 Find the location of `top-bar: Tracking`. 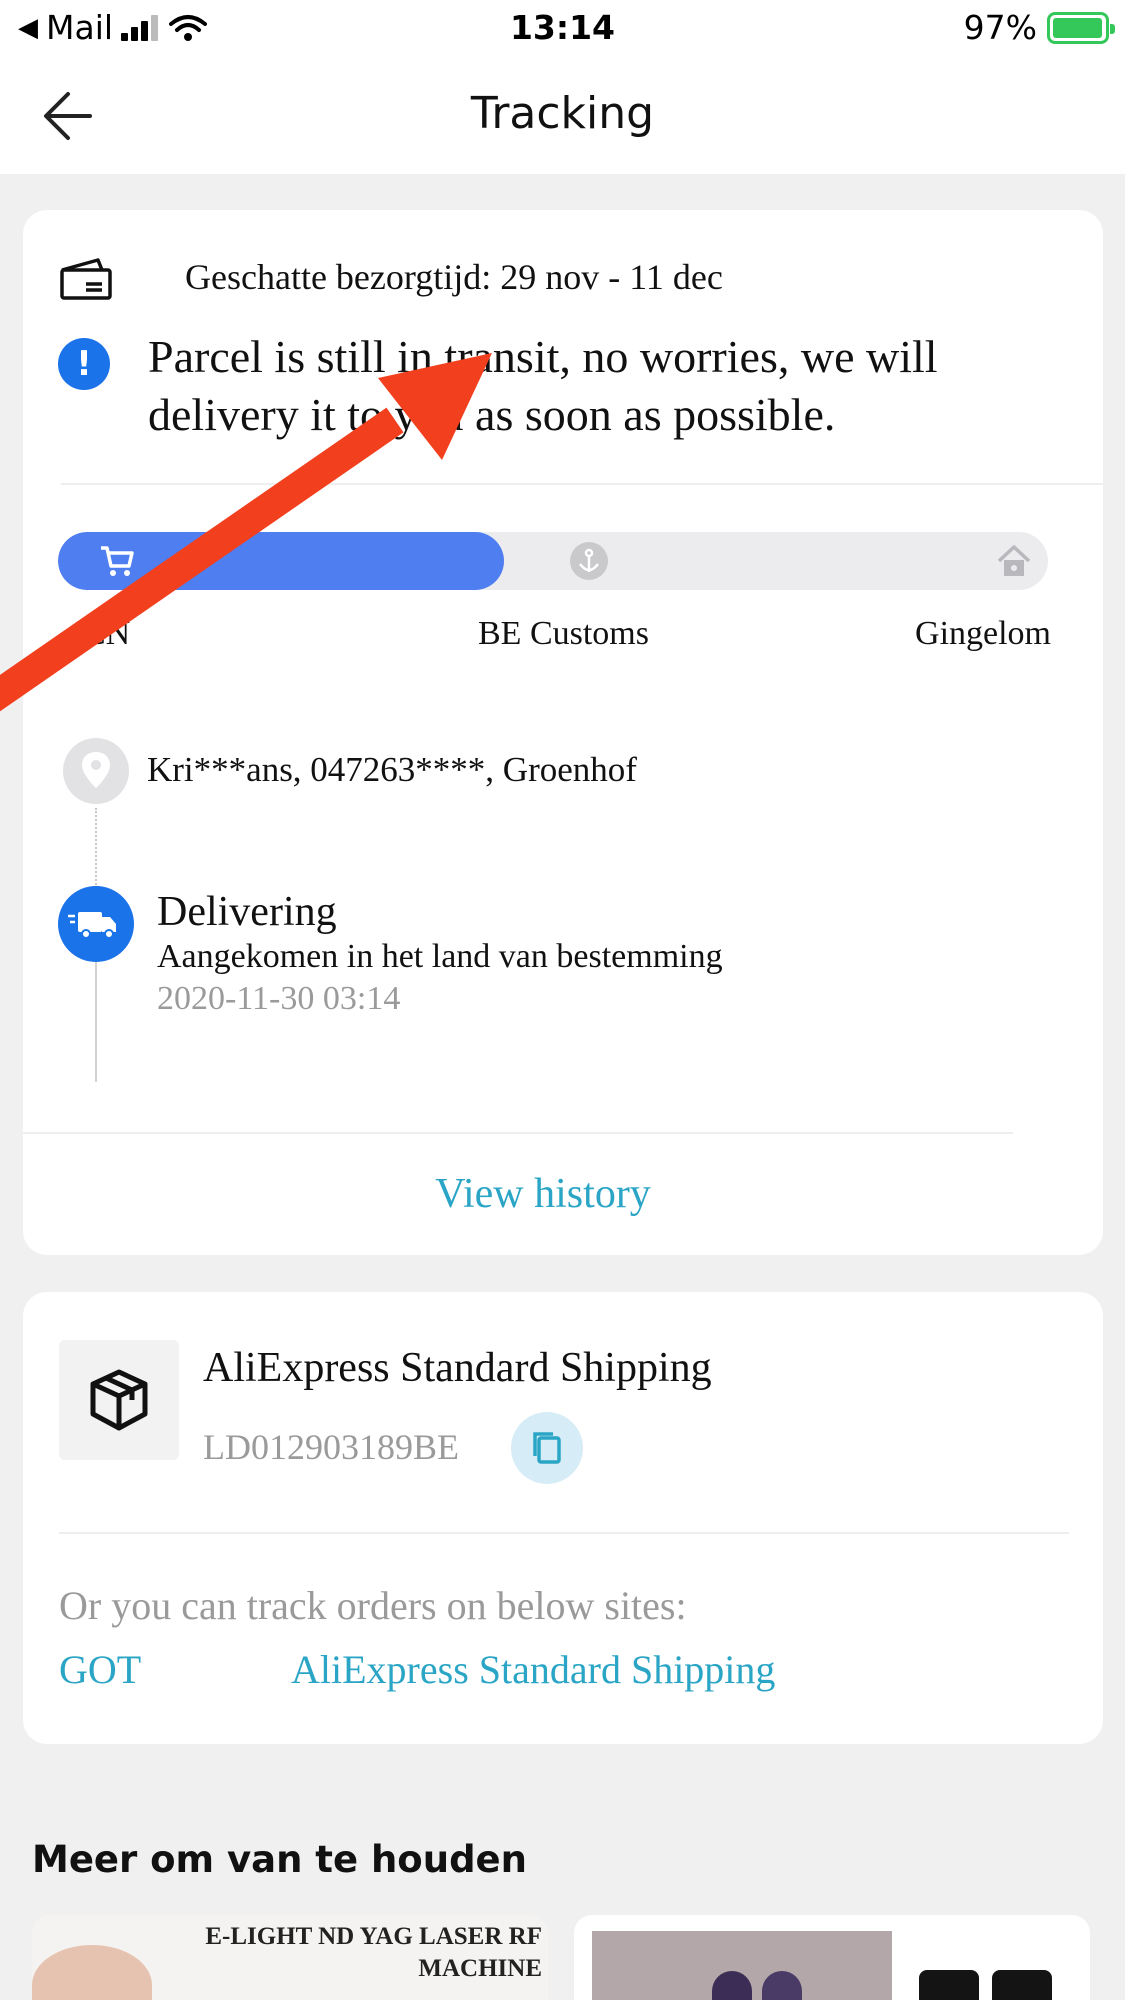

top-bar: Tracking is located at coordinates (562, 116).